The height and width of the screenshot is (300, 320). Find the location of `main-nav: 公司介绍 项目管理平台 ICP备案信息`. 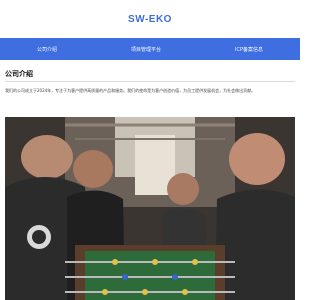

main-nav: 公司介绍 项目管理平台 ICP备案信息 is located at coordinates (150, 49).